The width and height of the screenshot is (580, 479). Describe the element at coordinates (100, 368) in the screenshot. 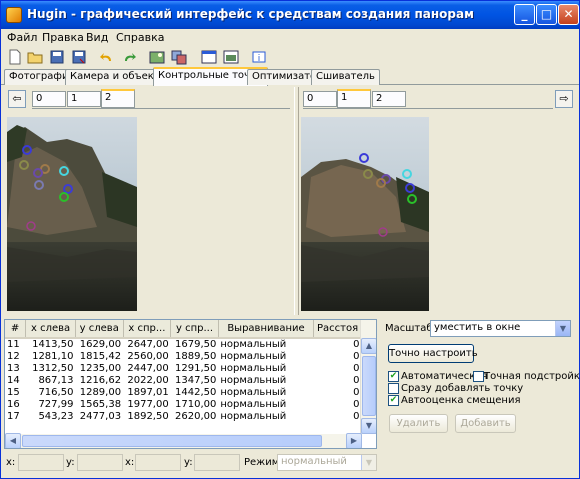

I see `table-cell: 1235,00` at that location.